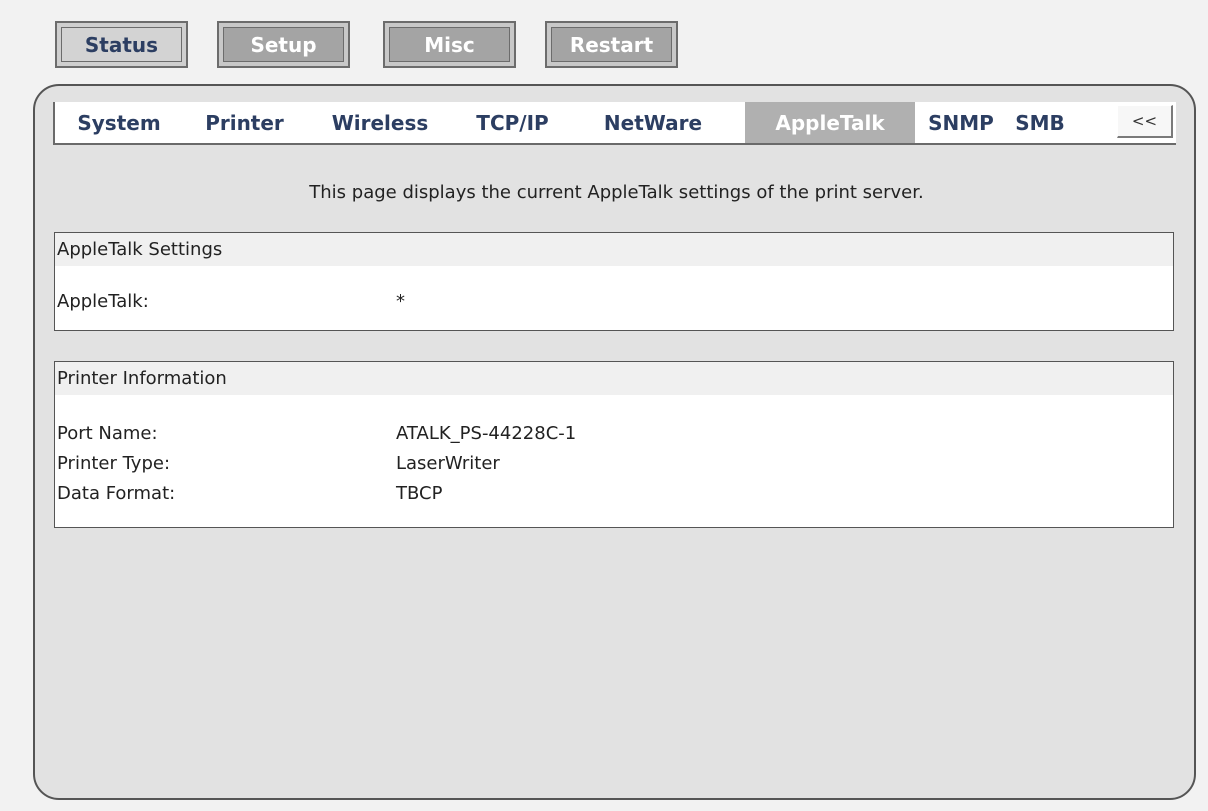 The width and height of the screenshot is (1208, 811). What do you see at coordinates (614, 498) in the screenshot?
I see `data-format-row: Data Format: TBCP` at bounding box center [614, 498].